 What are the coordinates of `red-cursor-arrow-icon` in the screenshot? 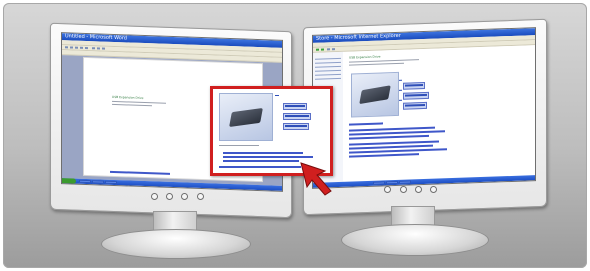 It's located at (316, 179).